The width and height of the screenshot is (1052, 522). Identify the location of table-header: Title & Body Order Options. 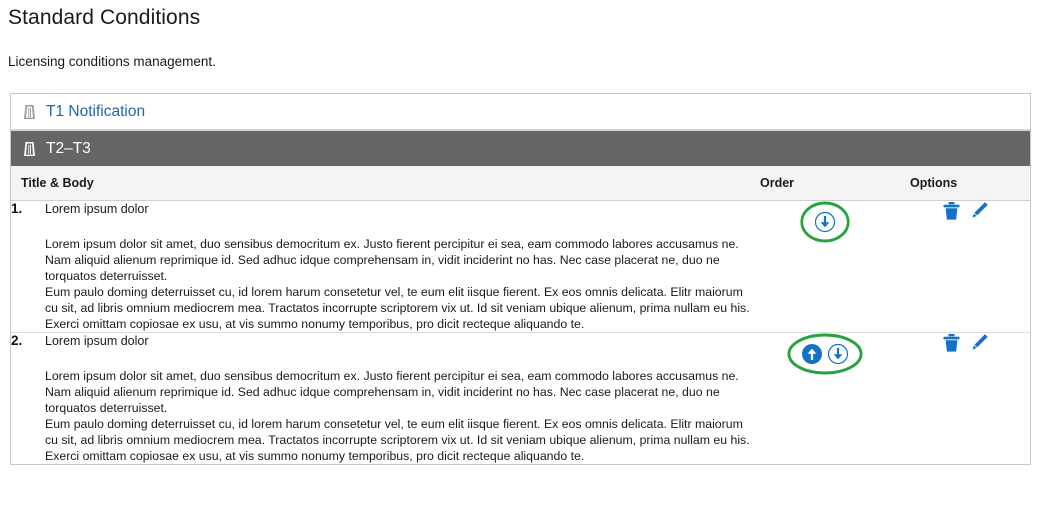
(520, 183).